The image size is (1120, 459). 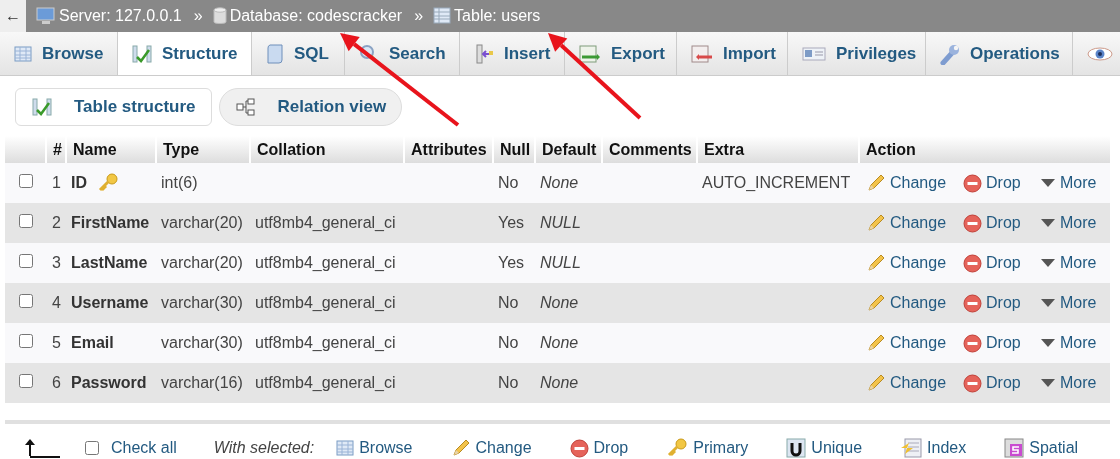 What do you see at coordinates (732, 53) in the screenshot?
I see `tab: Import` at bounding box center [732, 53].